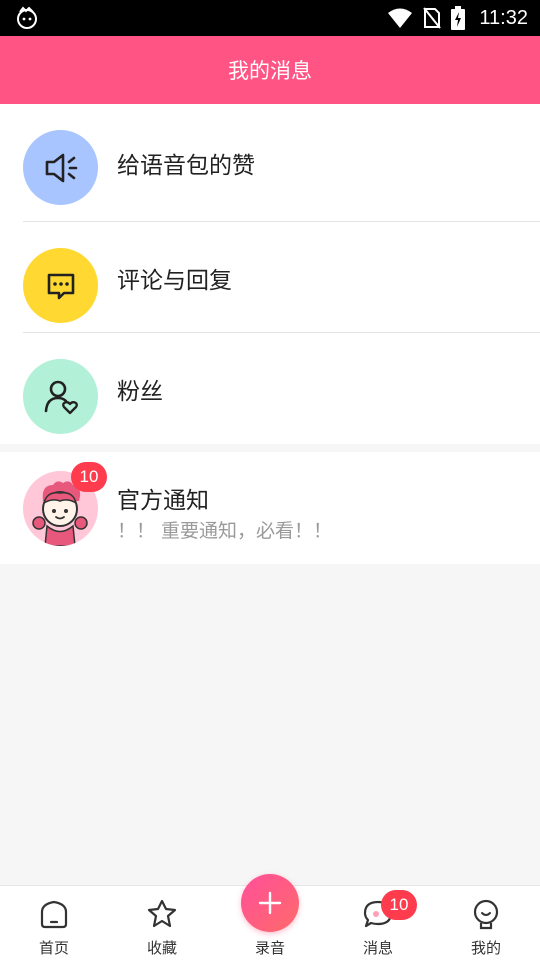 Image resolution: width=540 pixels, height=960 pixels. What do you see at coordinates (377, 948) in the screenshot?
I see `tab-messages-label: 消息` at bounding box center [377, 948].